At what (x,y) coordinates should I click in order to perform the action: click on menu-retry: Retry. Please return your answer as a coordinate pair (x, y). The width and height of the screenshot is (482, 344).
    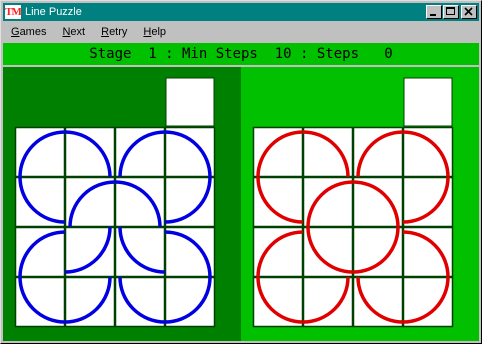
    Looking at the image, I should click on (114, 32).